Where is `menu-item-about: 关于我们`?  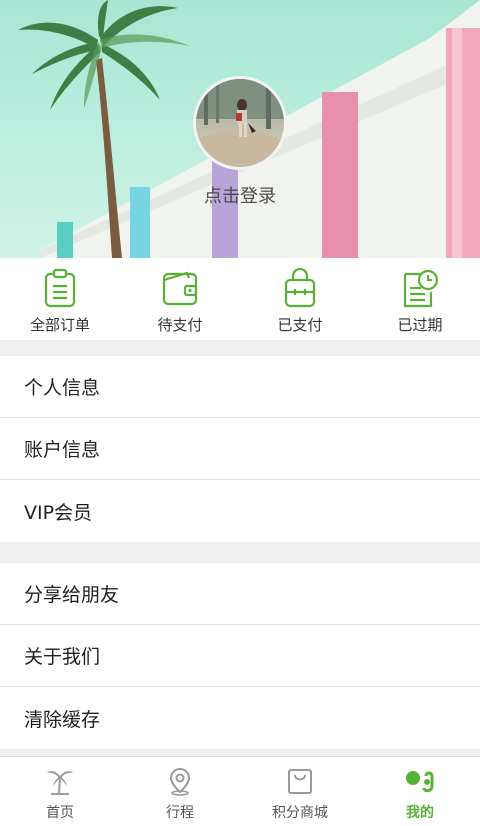
menu-item-about: 关于我们 is located at coordinates (240, 656).